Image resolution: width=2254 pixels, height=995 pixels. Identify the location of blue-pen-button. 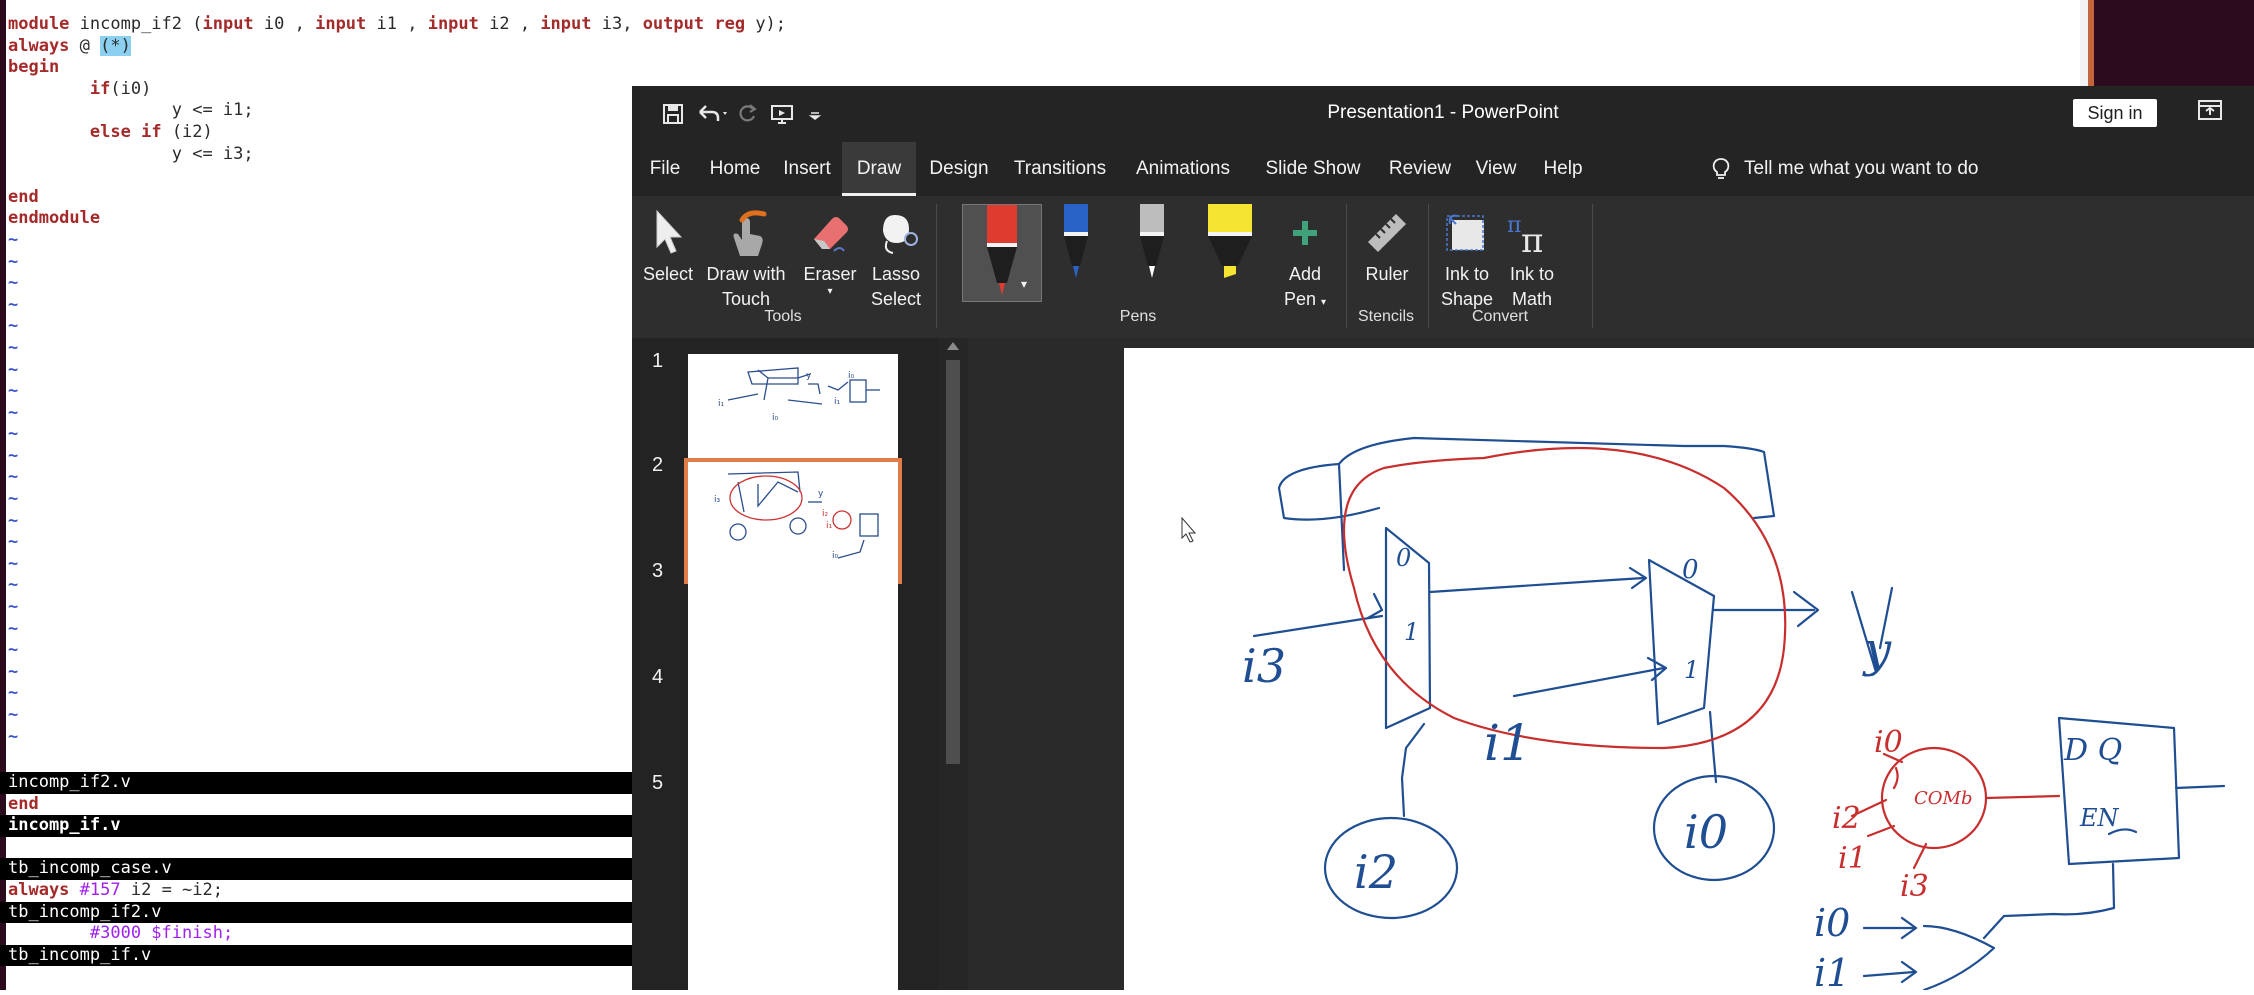
(1076, 246).